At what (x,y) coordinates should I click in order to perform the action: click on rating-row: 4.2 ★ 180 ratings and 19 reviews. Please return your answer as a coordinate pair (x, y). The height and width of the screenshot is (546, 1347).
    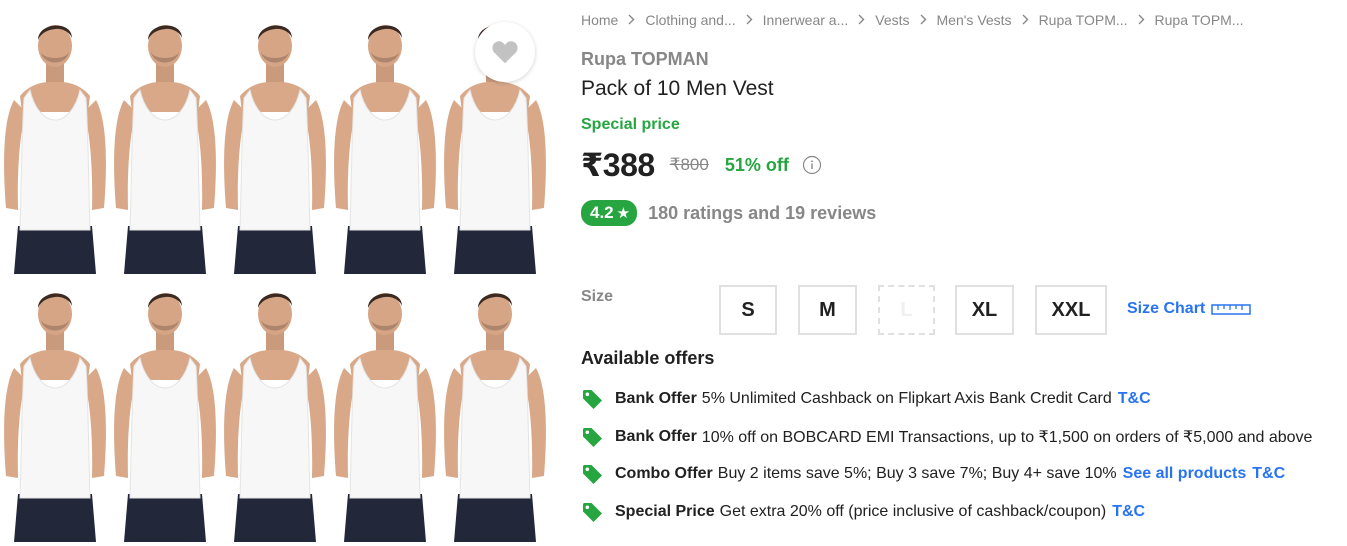
    Looking at the image, I should click on (728, 213).